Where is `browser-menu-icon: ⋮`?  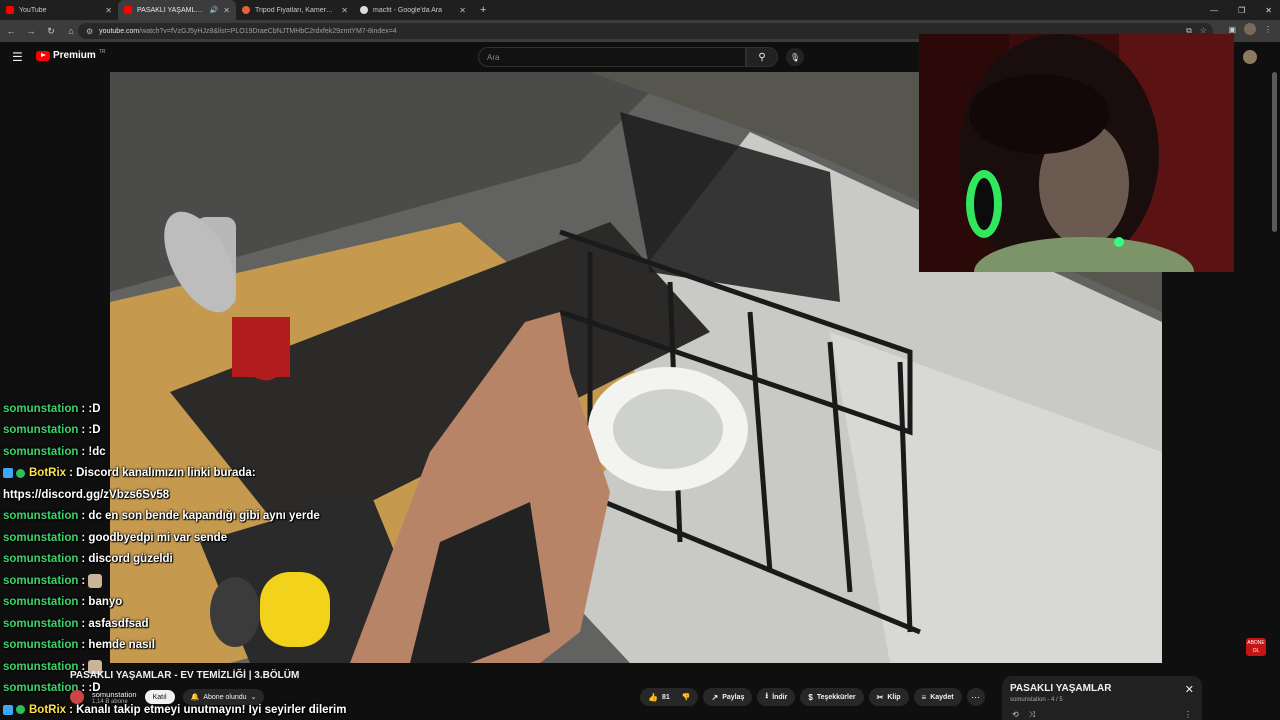 browser-menu-icon: ⋮ is located at coordinates (1268, 29).